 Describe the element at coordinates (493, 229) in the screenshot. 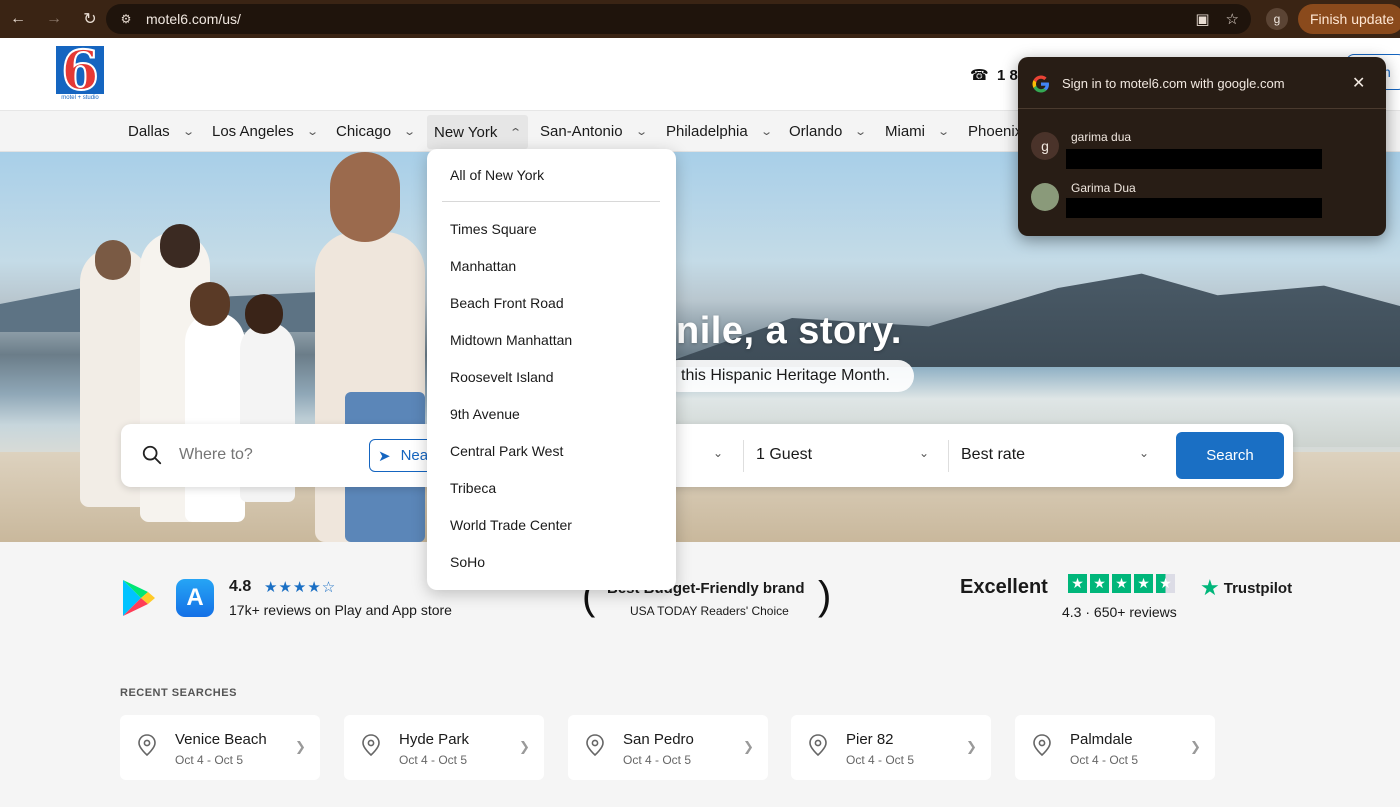

I see `dropdown-item: Times Square` at that location.